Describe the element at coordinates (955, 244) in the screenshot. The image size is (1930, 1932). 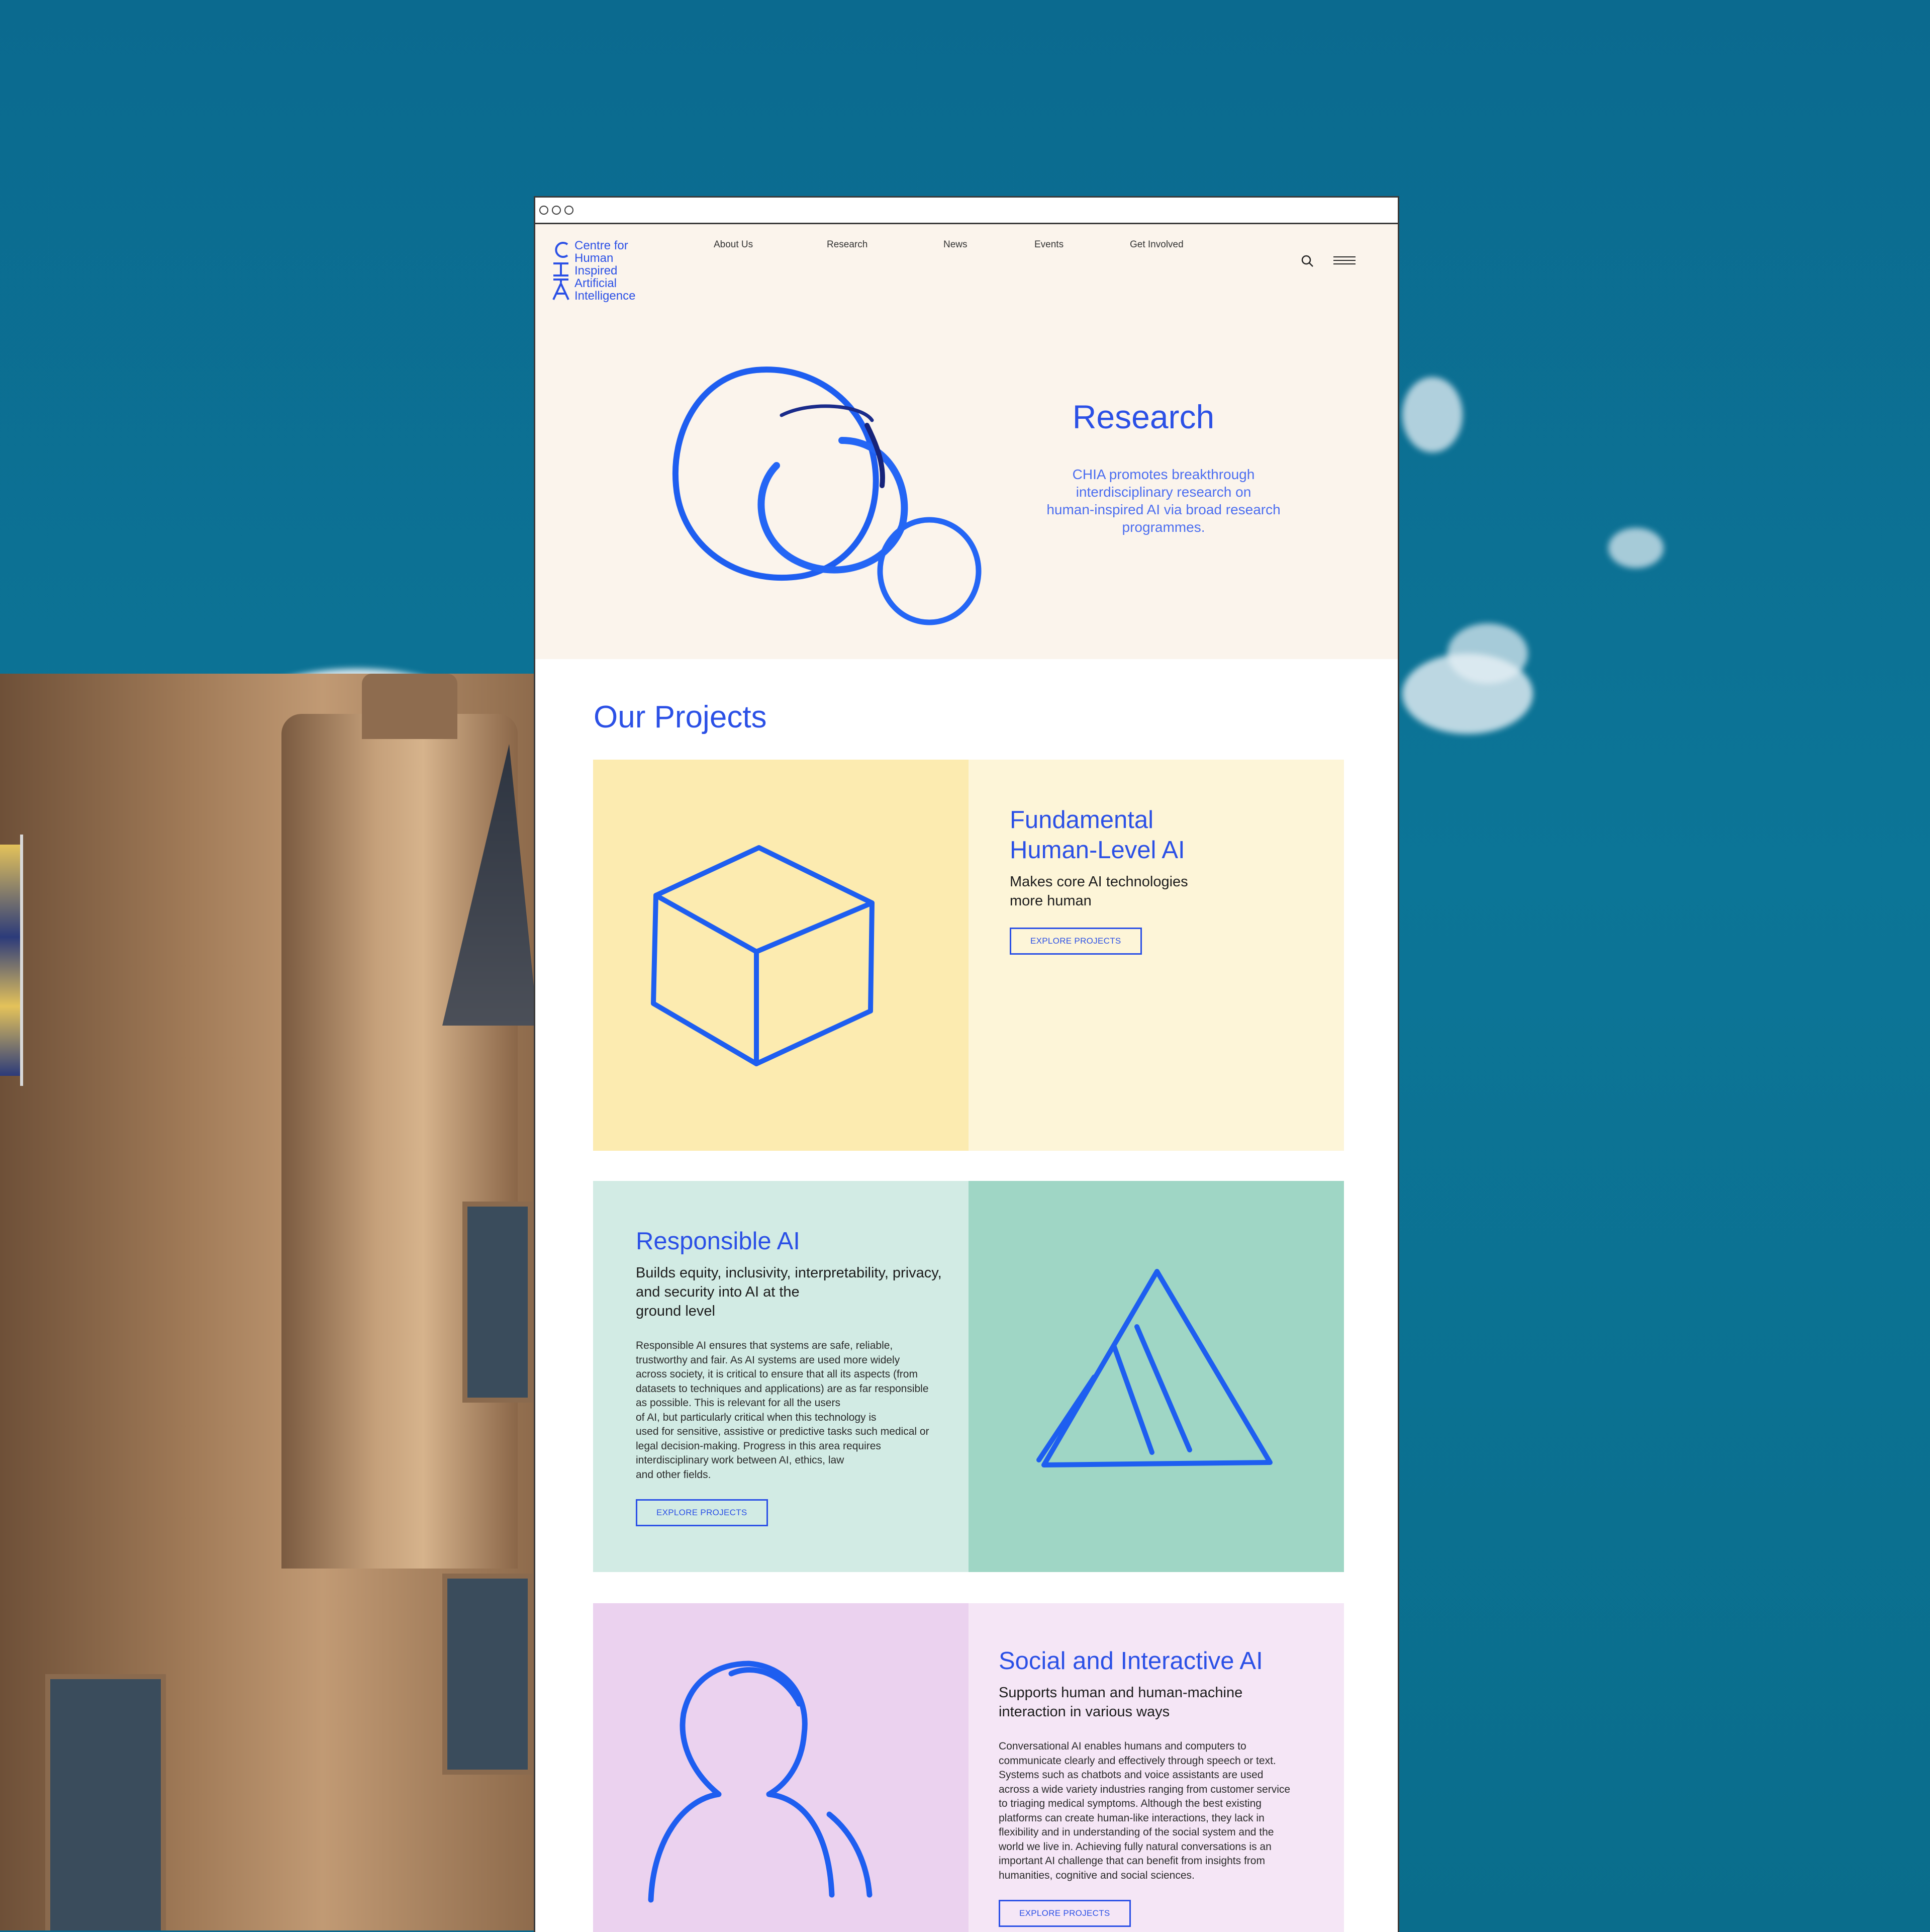
I see `nav-item-news: News` at that location.